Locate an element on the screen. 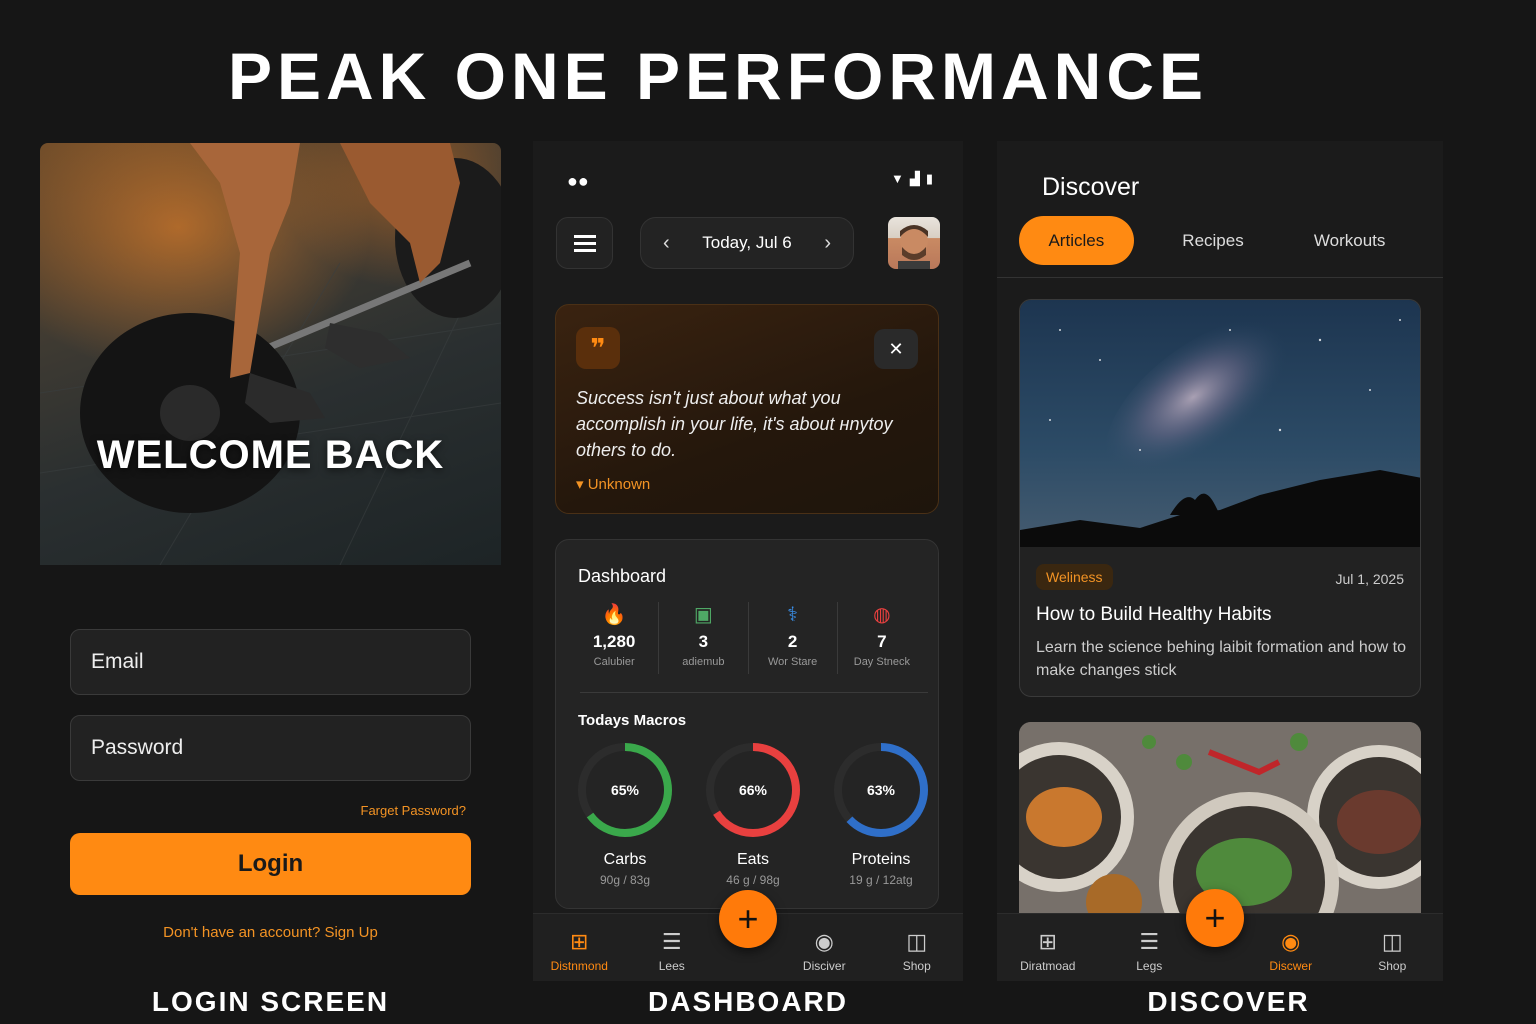 The width and height of the screenshot is (1536, 1024). caret-down-icon: ▾ is located at coordinates (580, 484).